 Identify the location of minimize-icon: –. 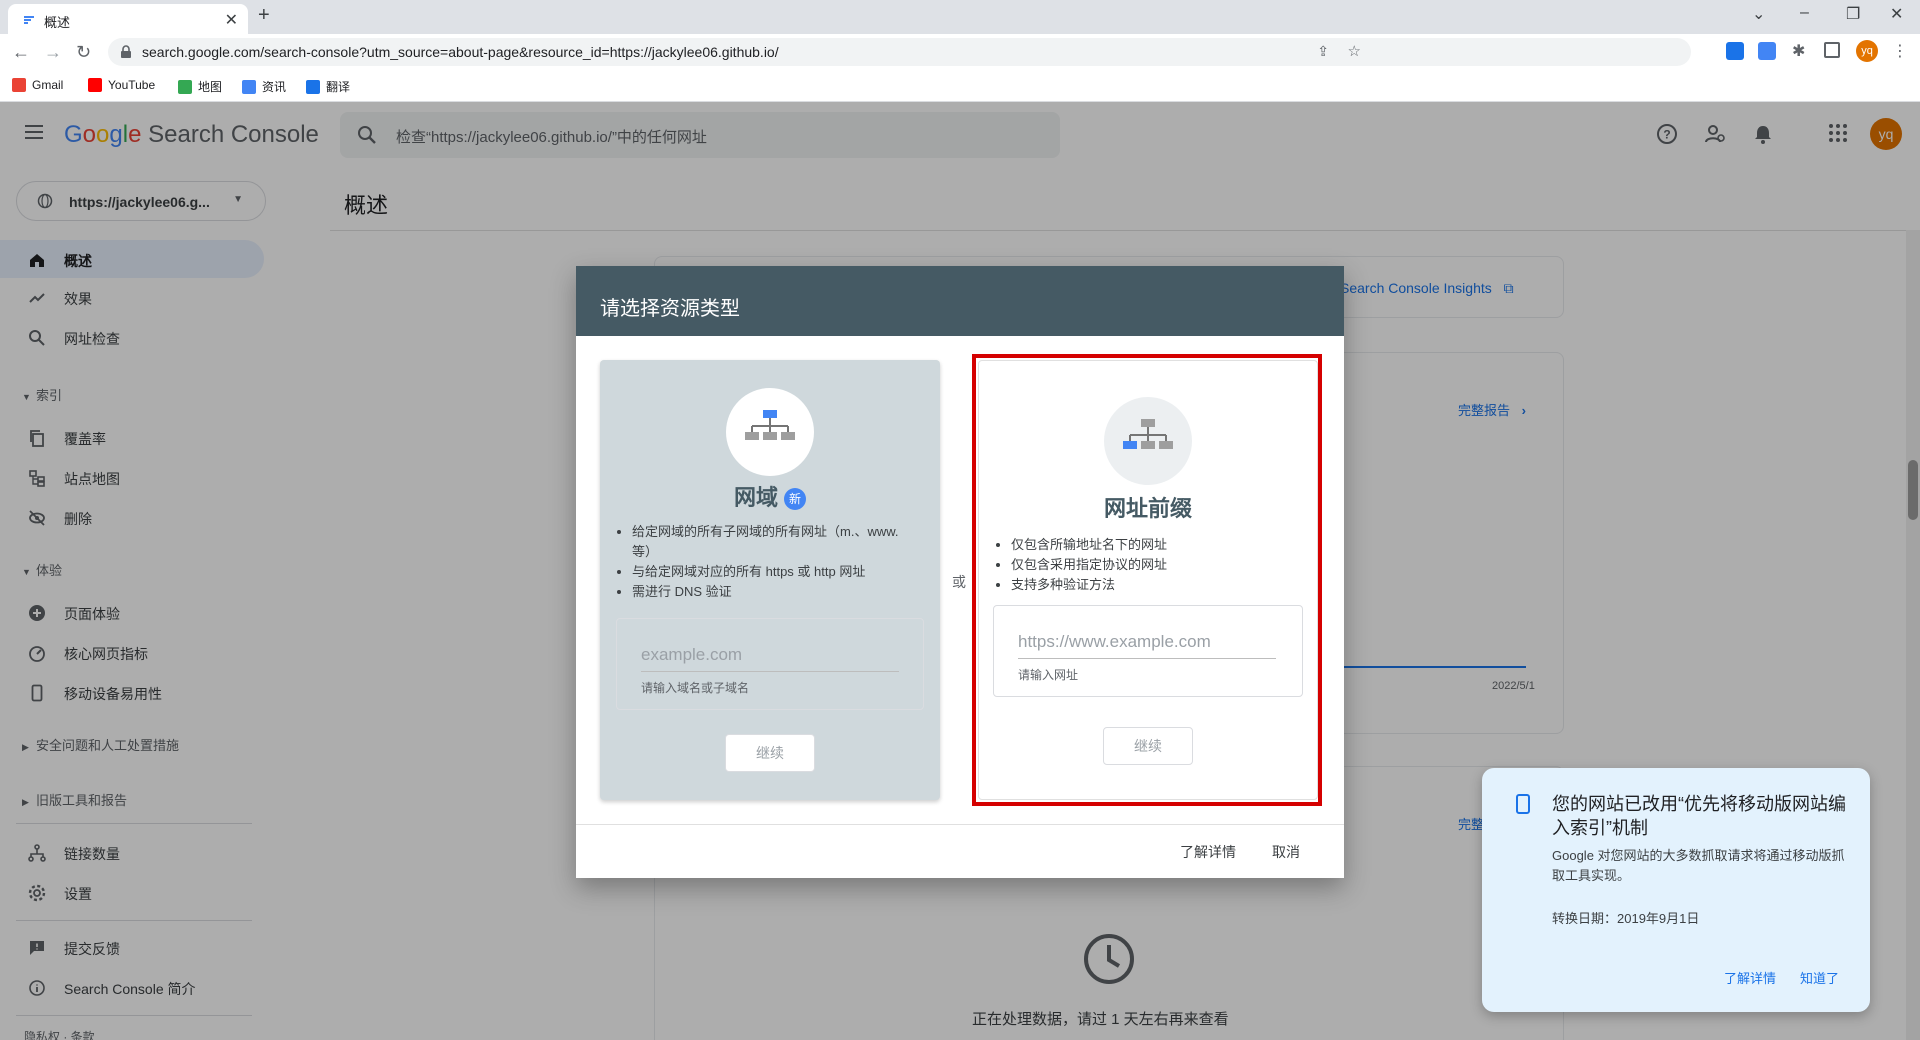
(1804, 13).